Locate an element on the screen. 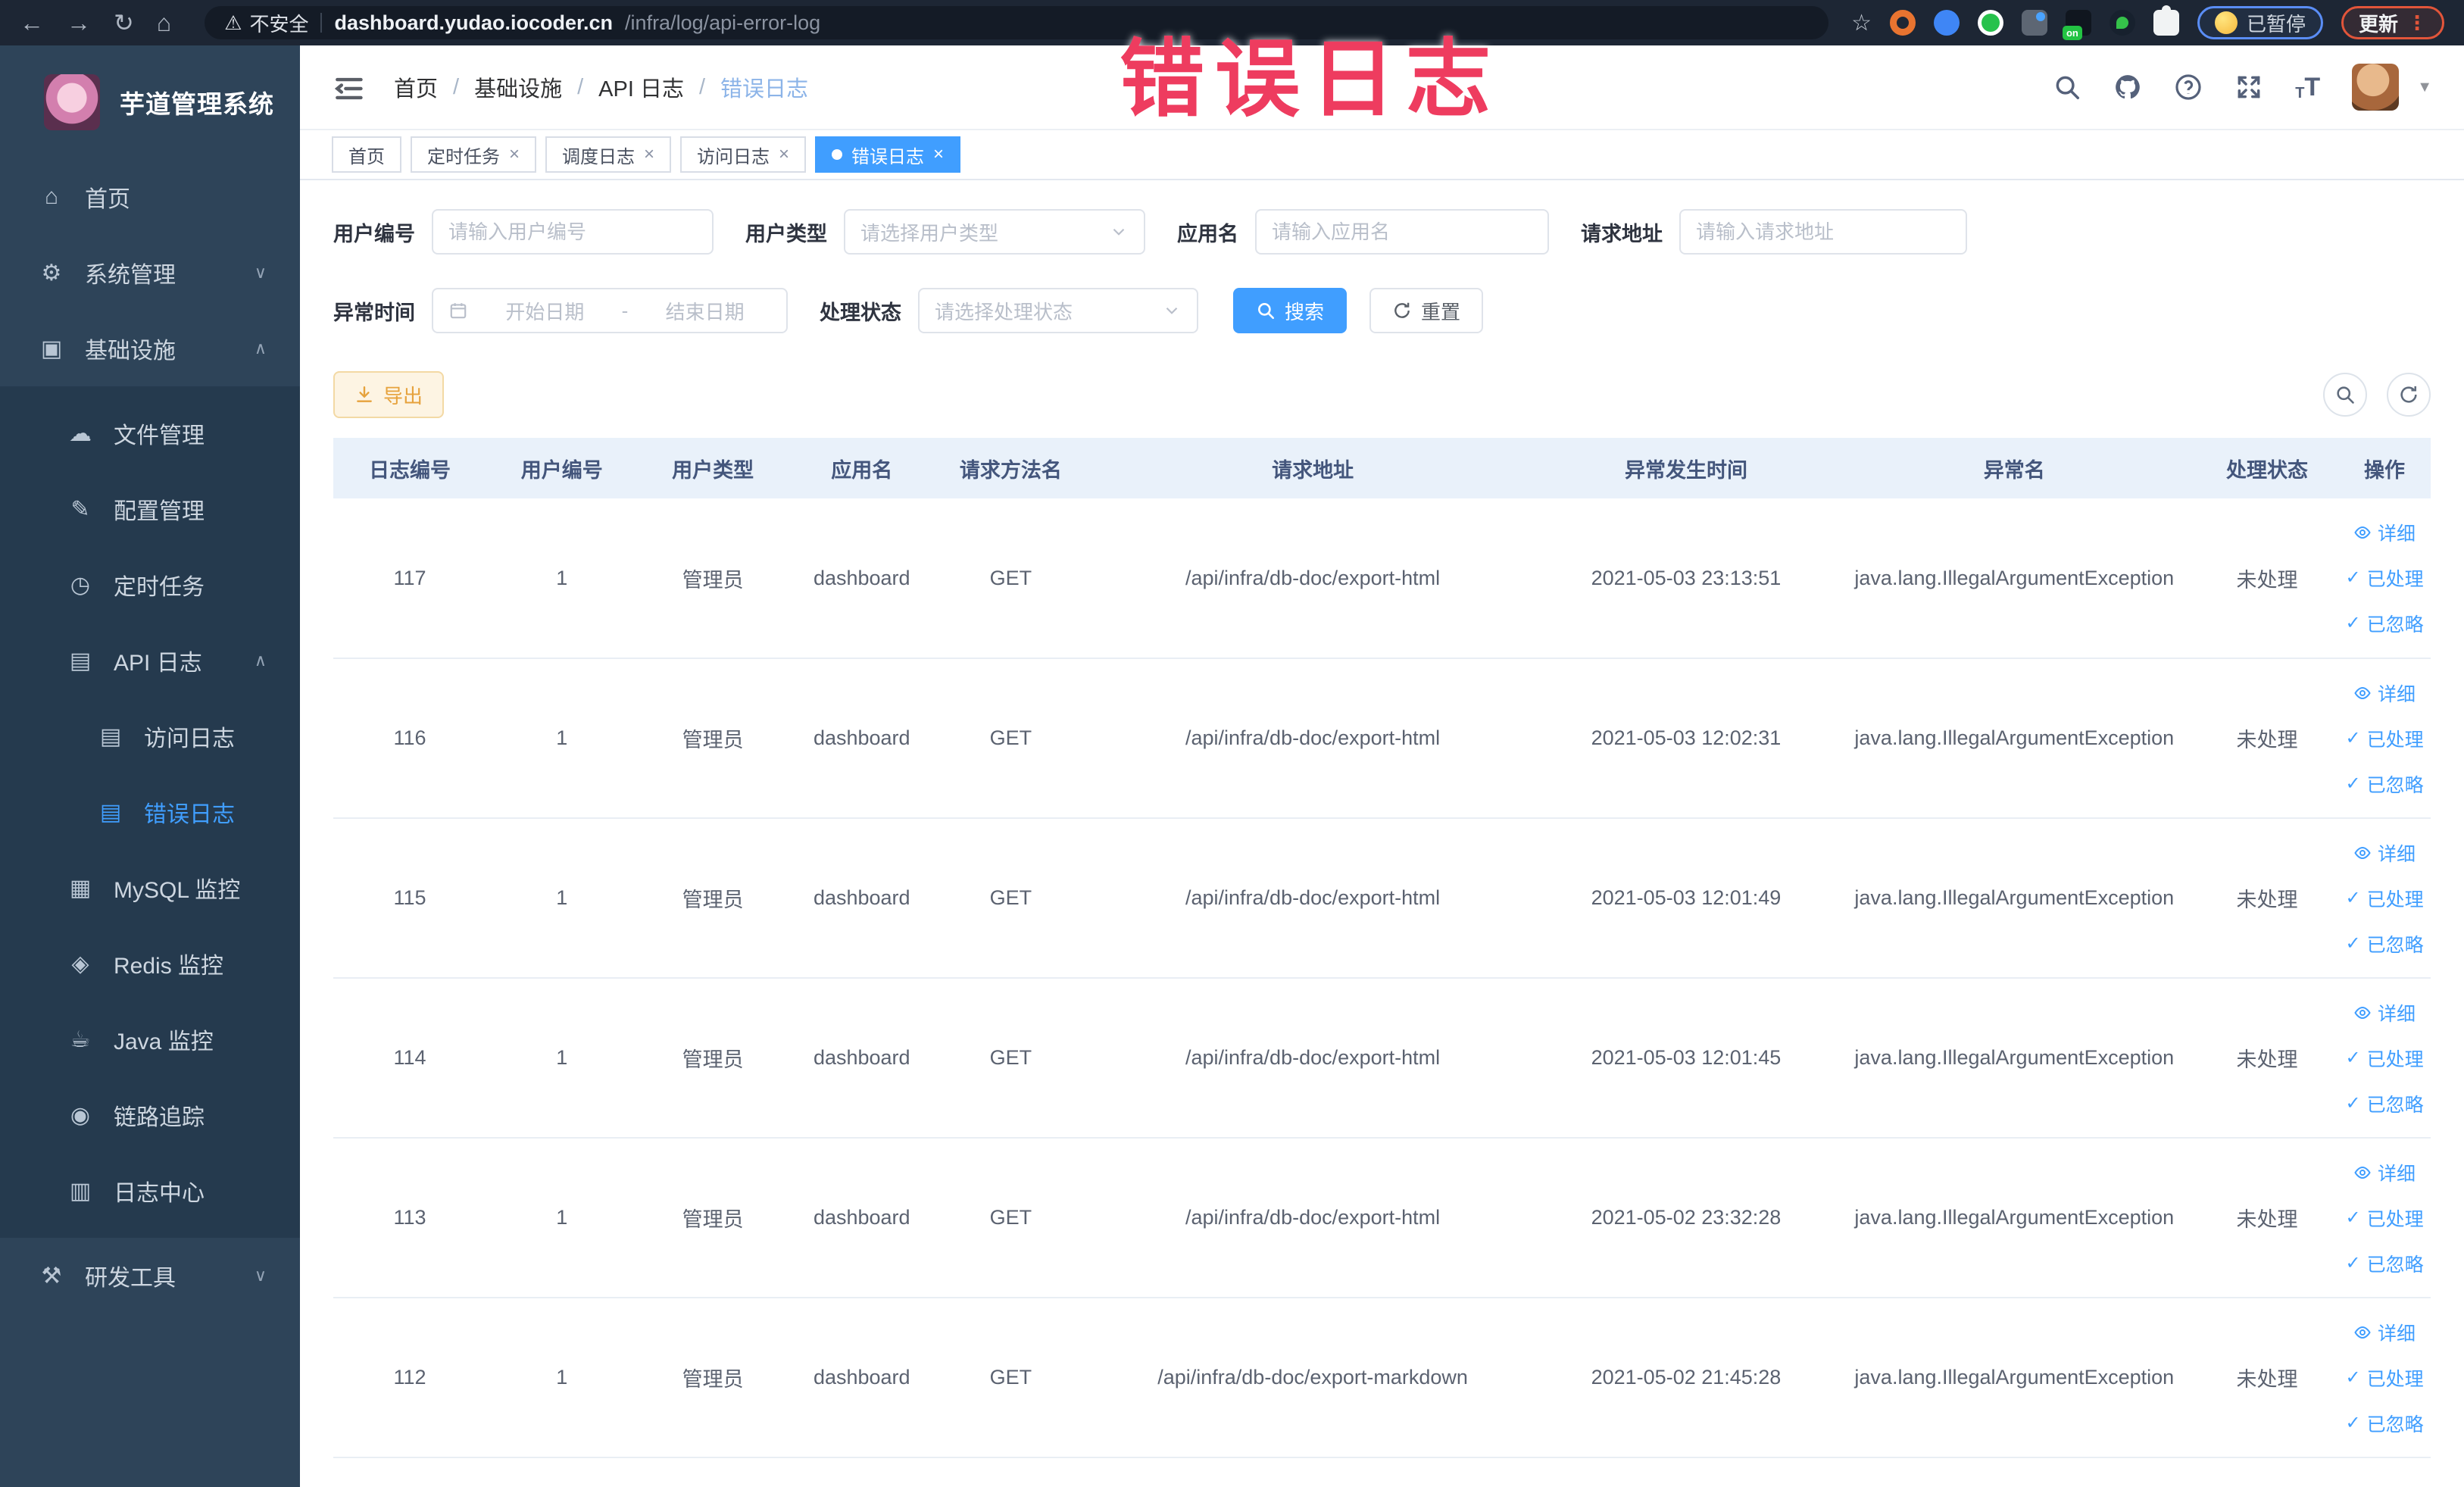 This screenshot has height=1487, width=2464. sidebar-item-log: ▤ 访问日志 is located at coordinates (150, 736).